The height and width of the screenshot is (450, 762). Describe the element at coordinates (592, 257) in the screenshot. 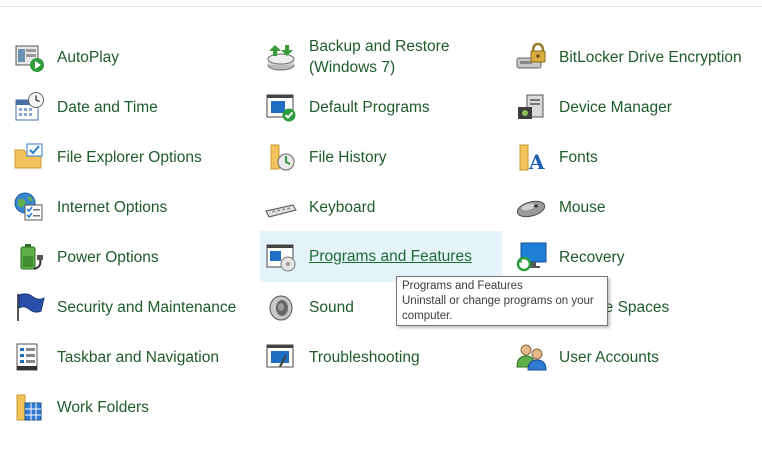

I see `item-label: Recovery` at that location.